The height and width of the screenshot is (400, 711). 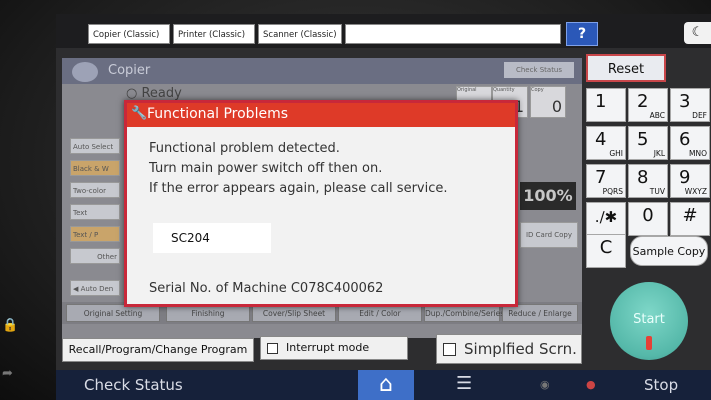 I want to click on help-button: ?, so click(x=582, y=34).